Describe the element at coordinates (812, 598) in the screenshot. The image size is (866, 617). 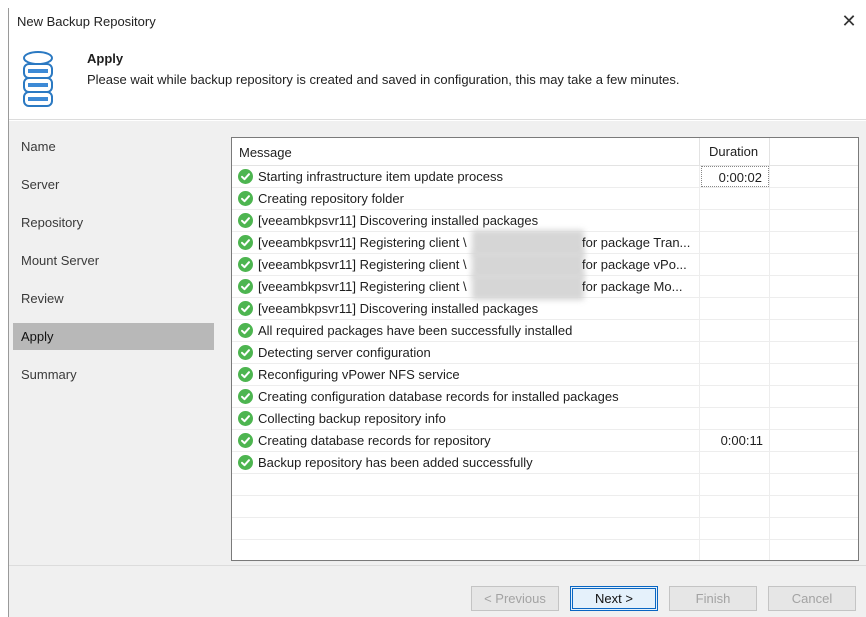
I see `cancel-button: Cancel` at that location.